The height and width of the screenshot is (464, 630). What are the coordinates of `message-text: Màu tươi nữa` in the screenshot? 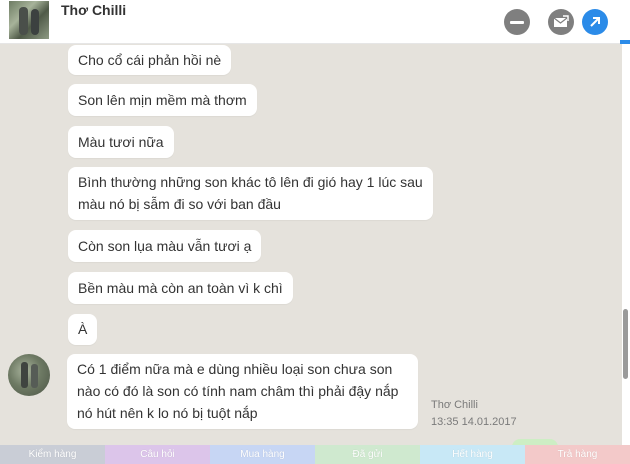 It's located at (121, 142).